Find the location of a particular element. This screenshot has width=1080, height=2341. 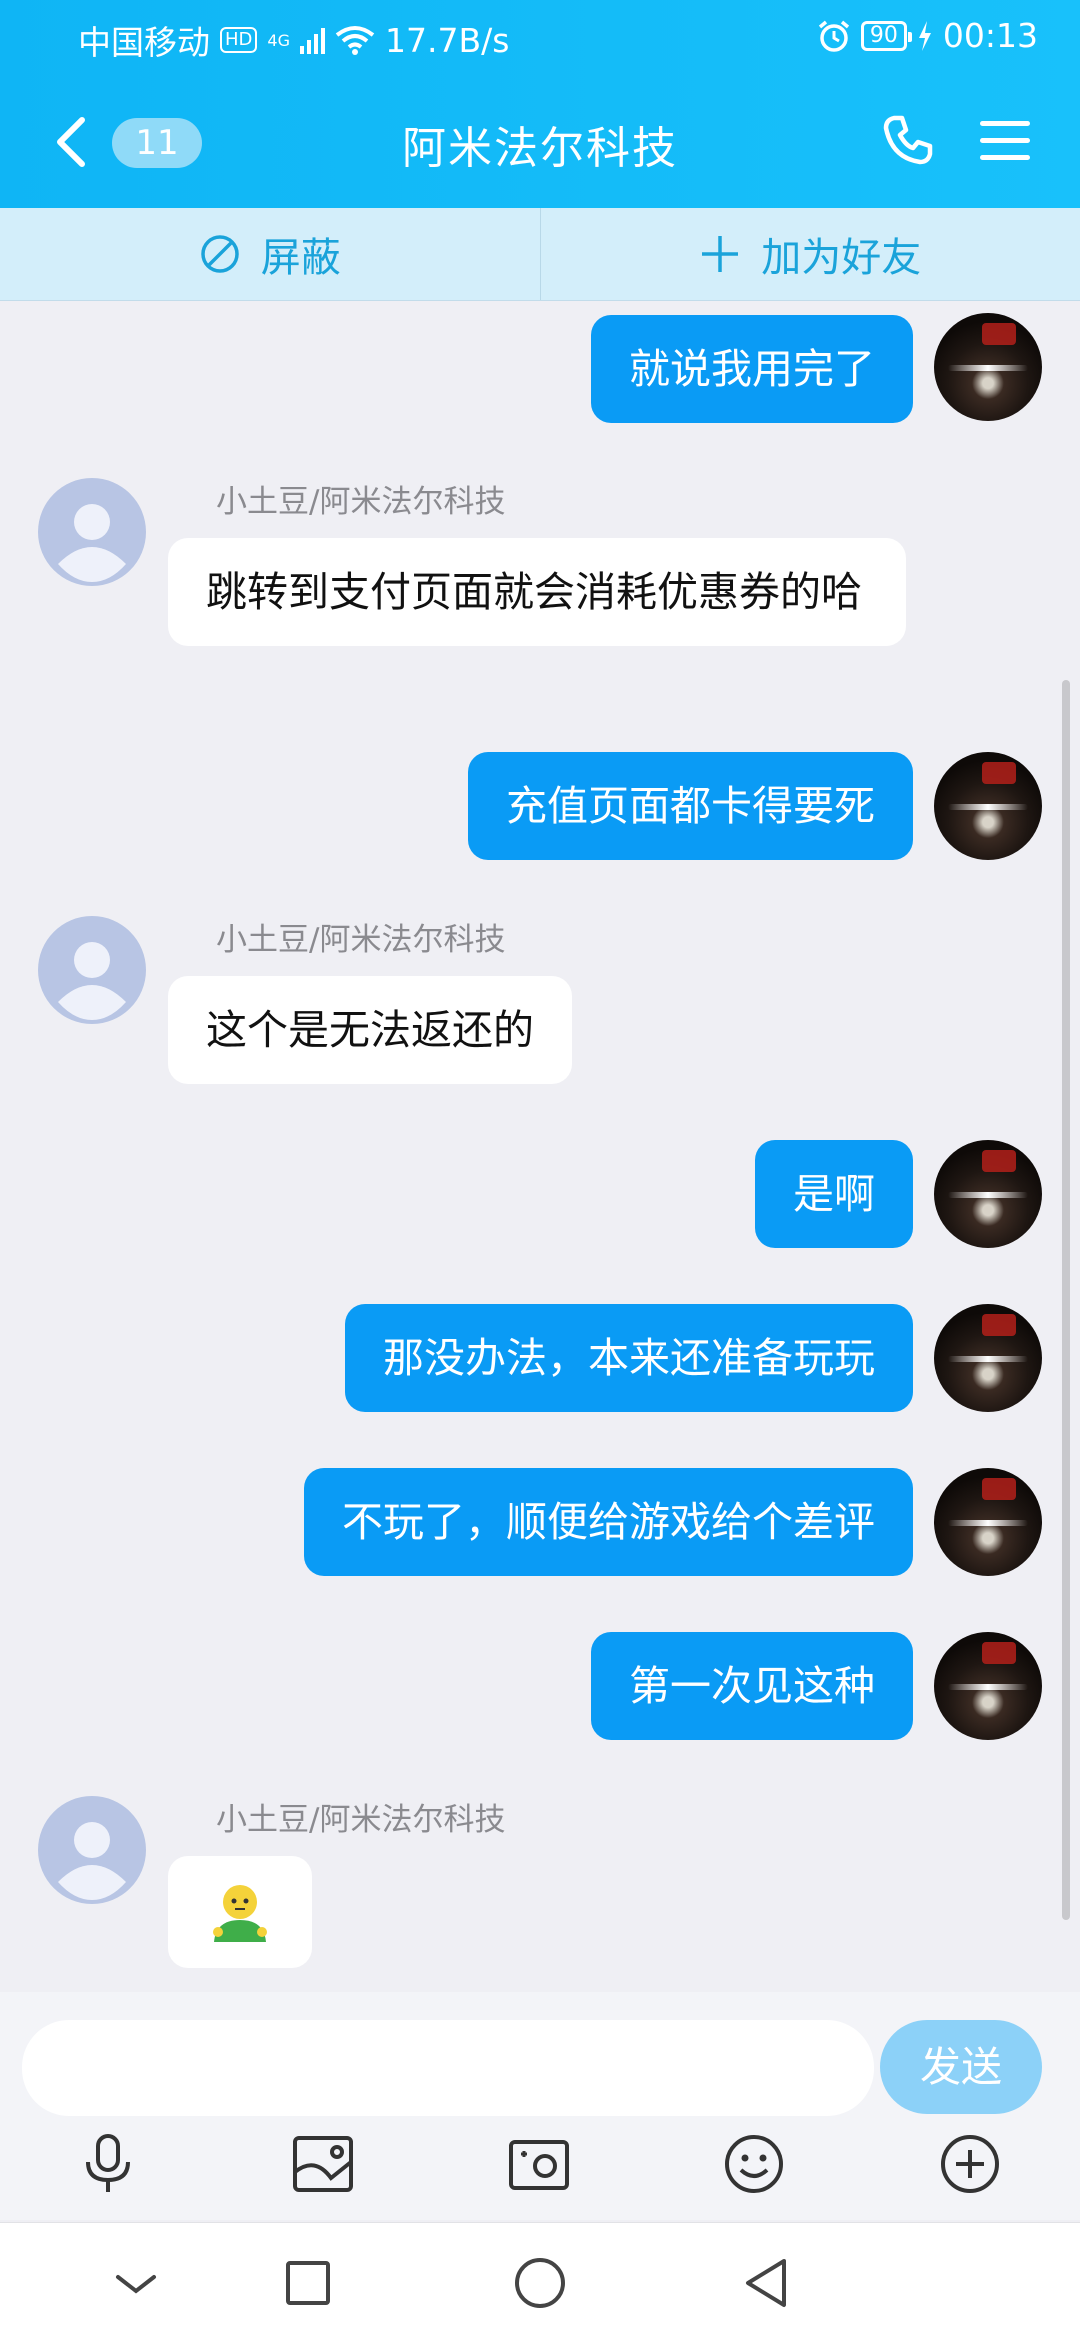

message-input is located at coordinates (448, 2068).